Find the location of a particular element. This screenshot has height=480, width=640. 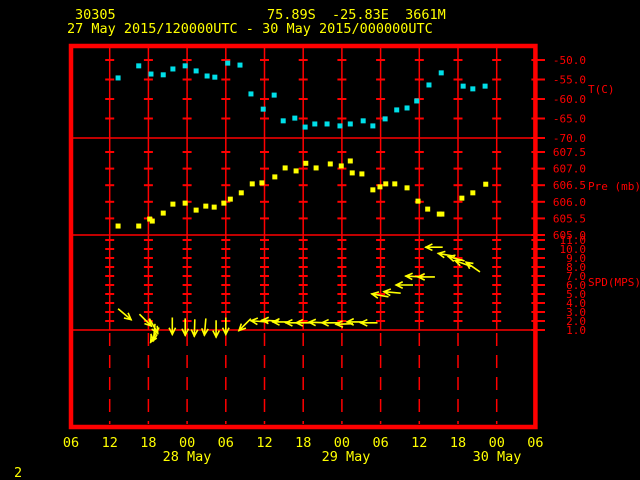

date-label-30-may: 30 May is located at coordinates (497, 457).